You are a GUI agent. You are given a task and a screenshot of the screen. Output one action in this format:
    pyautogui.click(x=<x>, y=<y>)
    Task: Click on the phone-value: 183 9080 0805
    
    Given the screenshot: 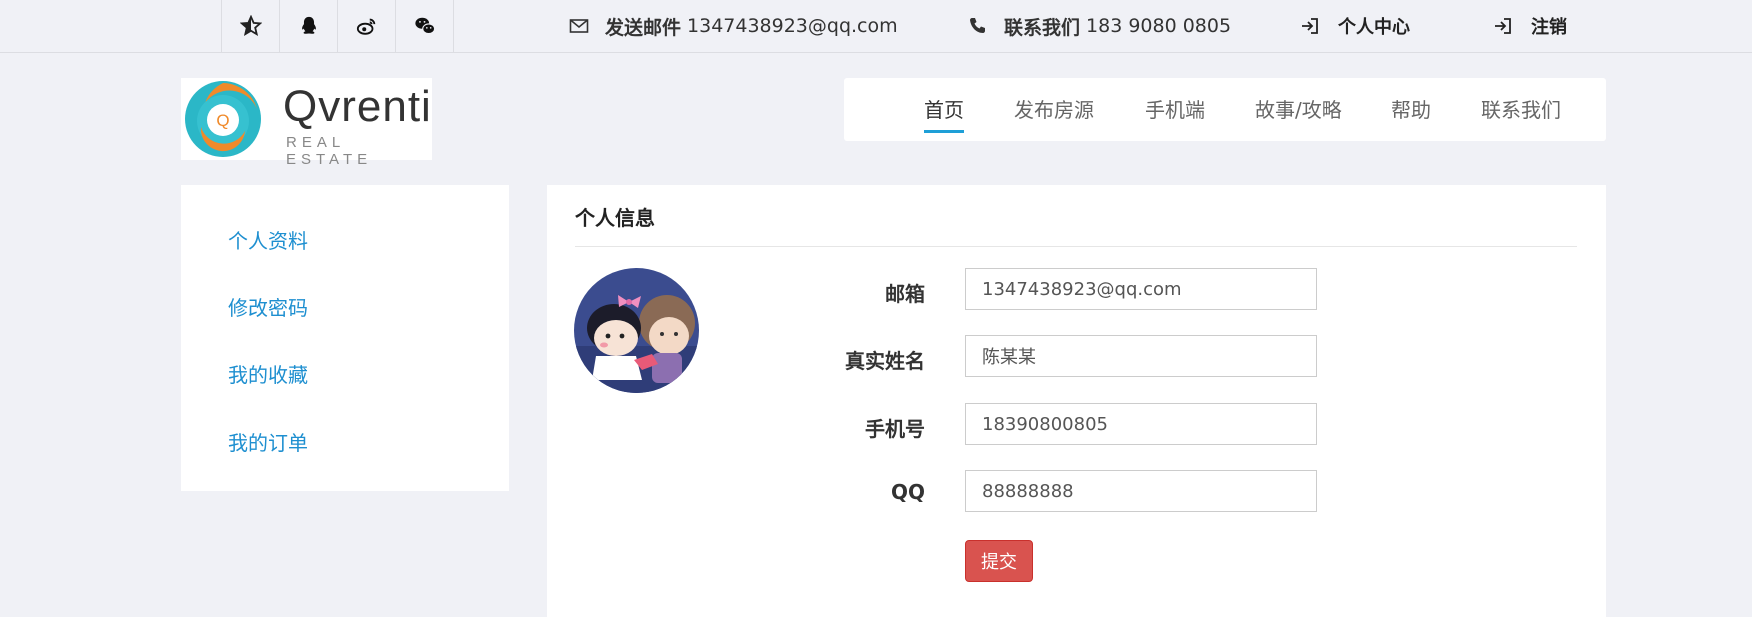 What is the action you would take?
    pyautogui.click(x=1159, y=26)
    